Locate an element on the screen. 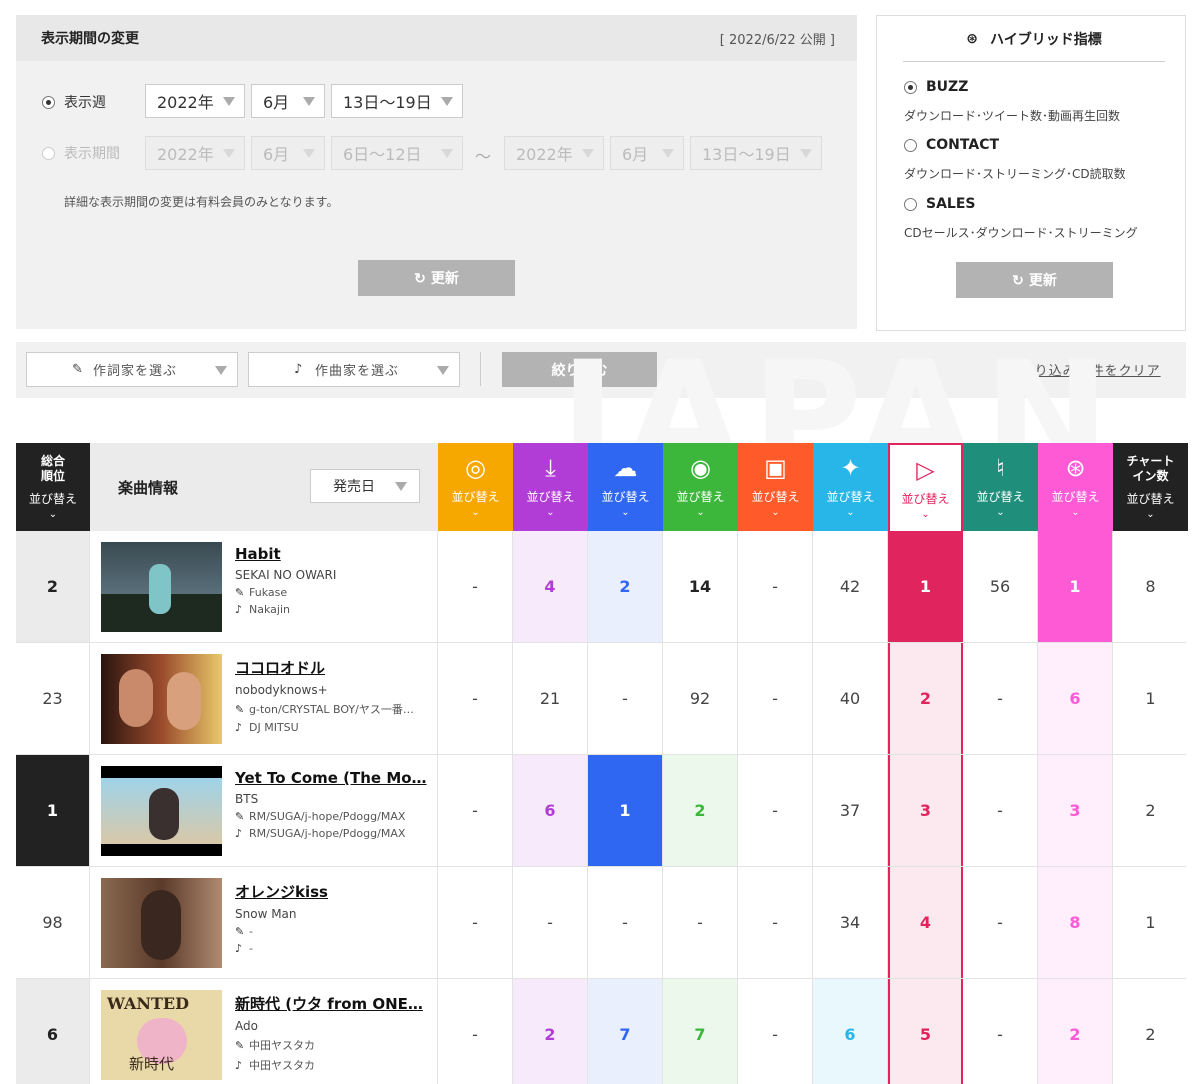  to-year-select: 2022年 is located at coordinates (554, 153).